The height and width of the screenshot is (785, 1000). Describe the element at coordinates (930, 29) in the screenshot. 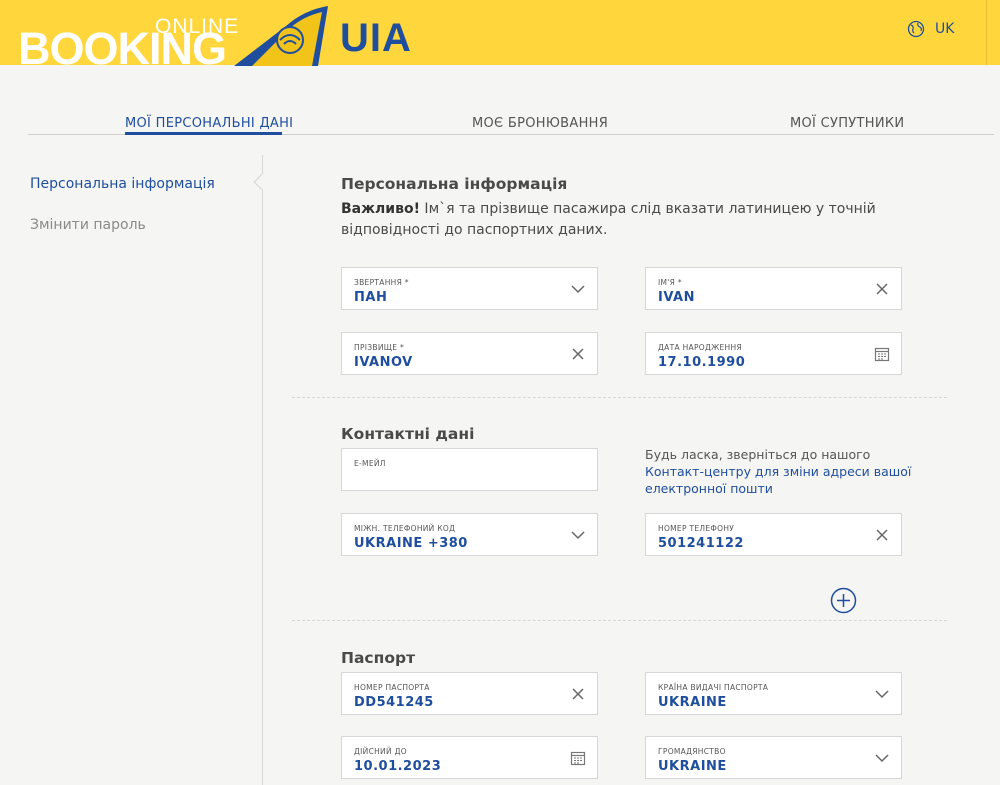

I see `language-switcher: UK` at that location.